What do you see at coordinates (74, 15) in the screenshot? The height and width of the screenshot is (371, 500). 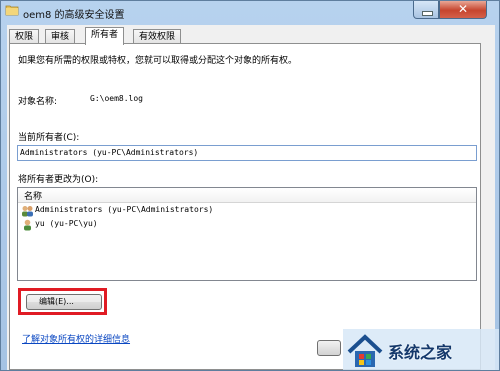 I see `window-title: oem8 的高级安全设置` at bounding box center [74, 15].